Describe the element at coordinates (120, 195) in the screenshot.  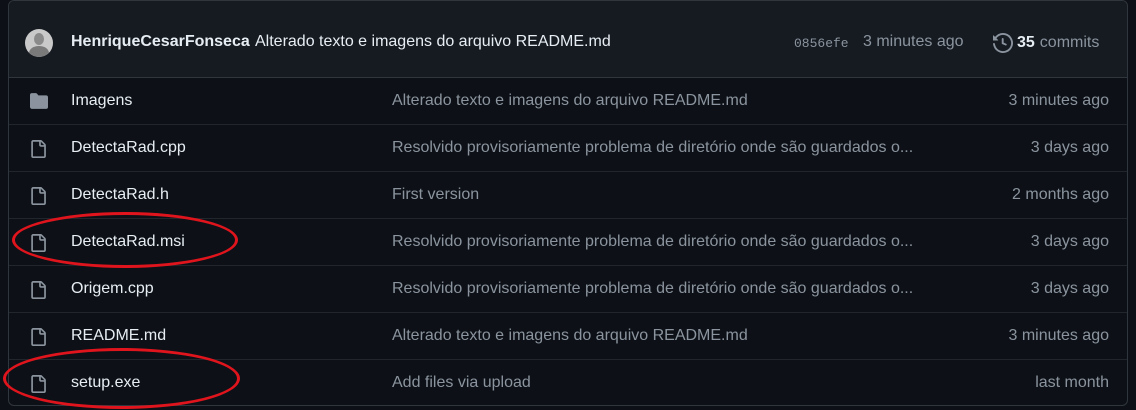
I see `file-name-link: DetectaRad.h` at that location.